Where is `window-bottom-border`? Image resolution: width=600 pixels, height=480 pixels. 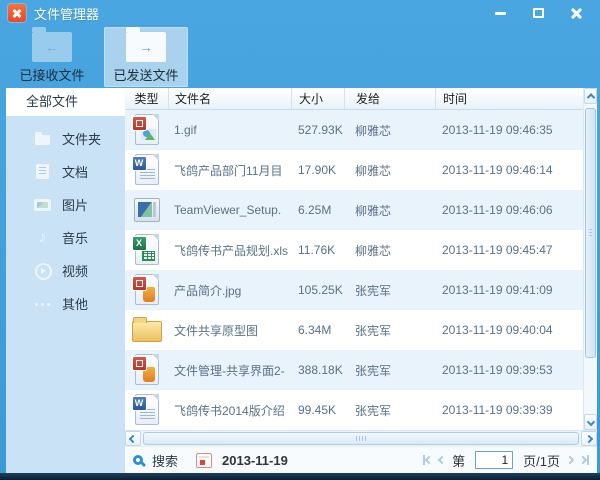 window-bottom-border is located at coordinates (300, 476).